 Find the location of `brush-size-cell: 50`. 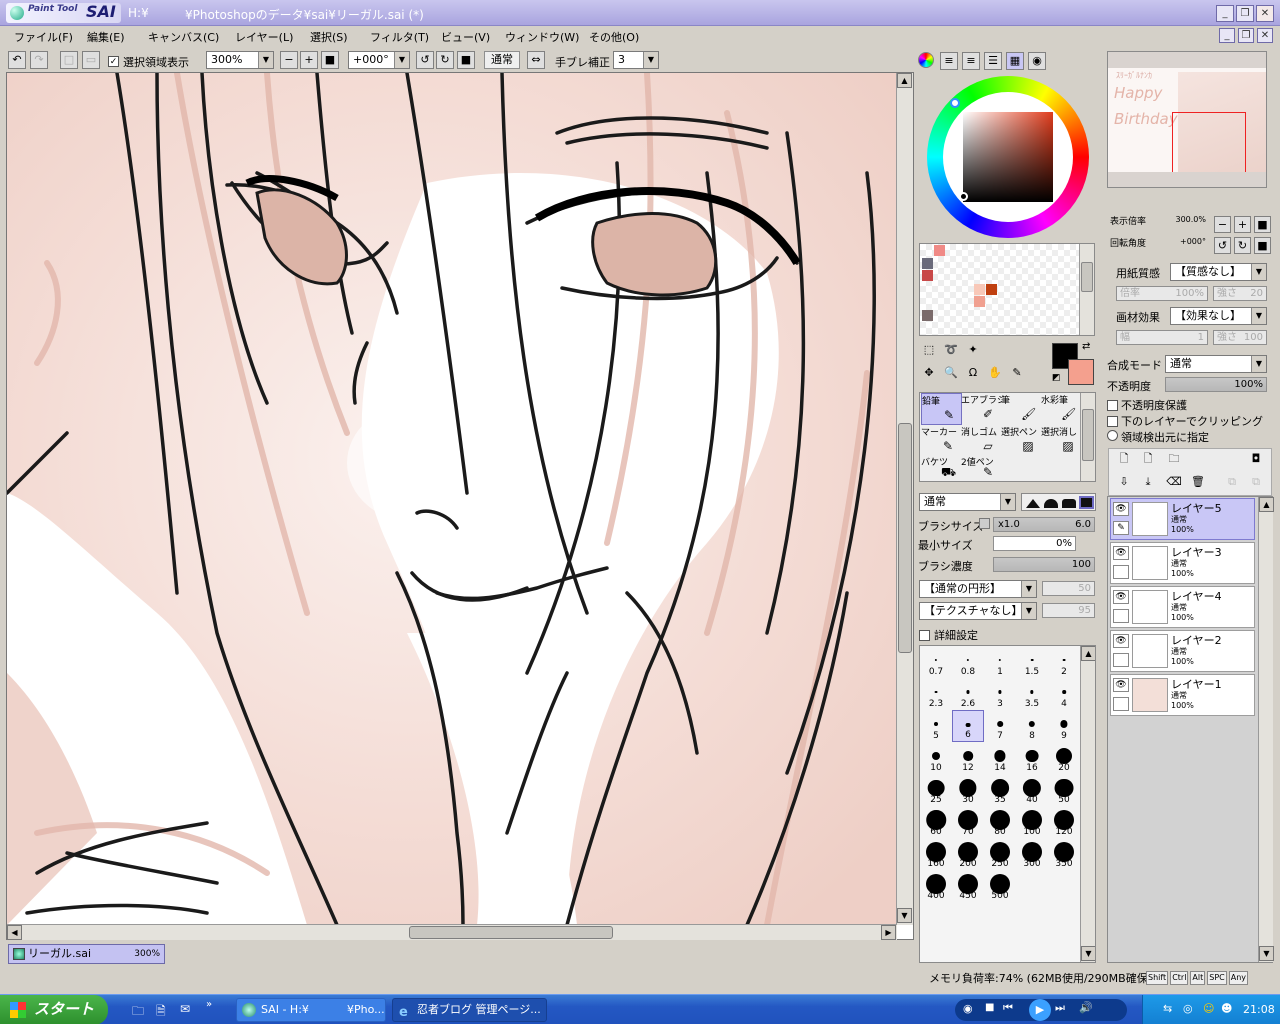

brush-size-cell: 50 is located at coordinates (1064, 790).